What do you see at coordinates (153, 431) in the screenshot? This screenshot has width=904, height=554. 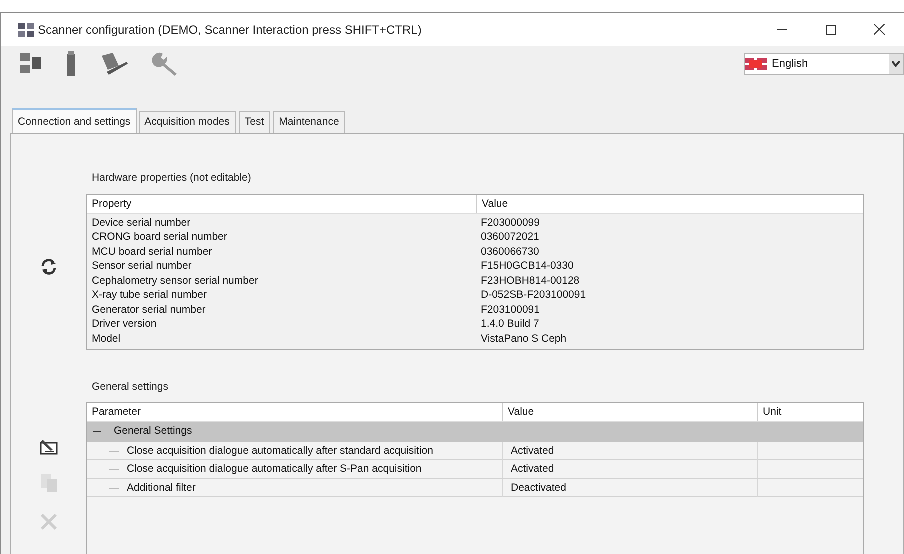 I see `group-label: General Settings` at bounding box center [153, 431].